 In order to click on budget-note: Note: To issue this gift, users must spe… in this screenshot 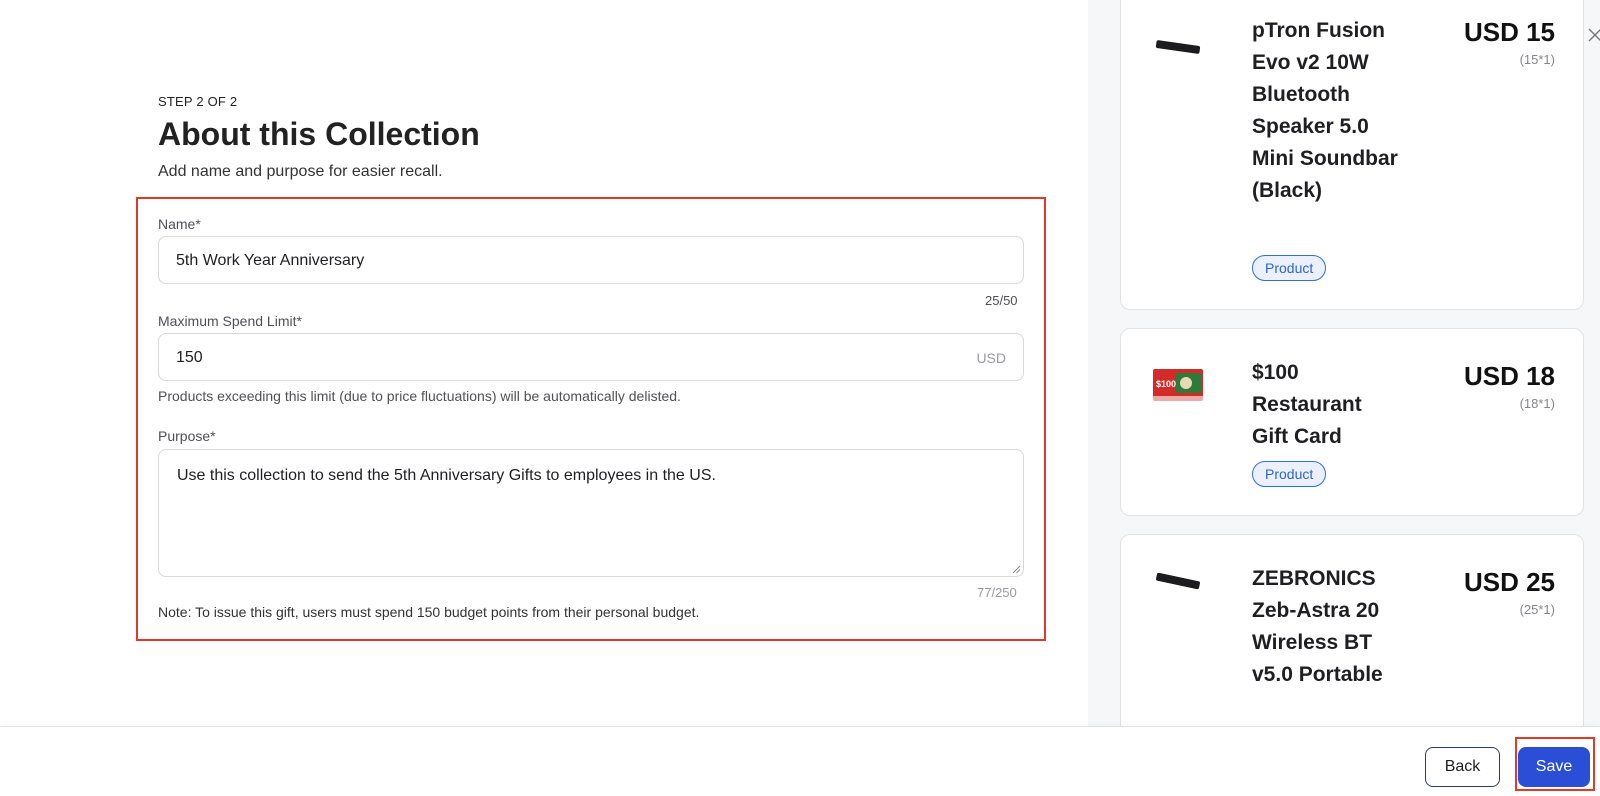, I will do `click(429, 612)`.